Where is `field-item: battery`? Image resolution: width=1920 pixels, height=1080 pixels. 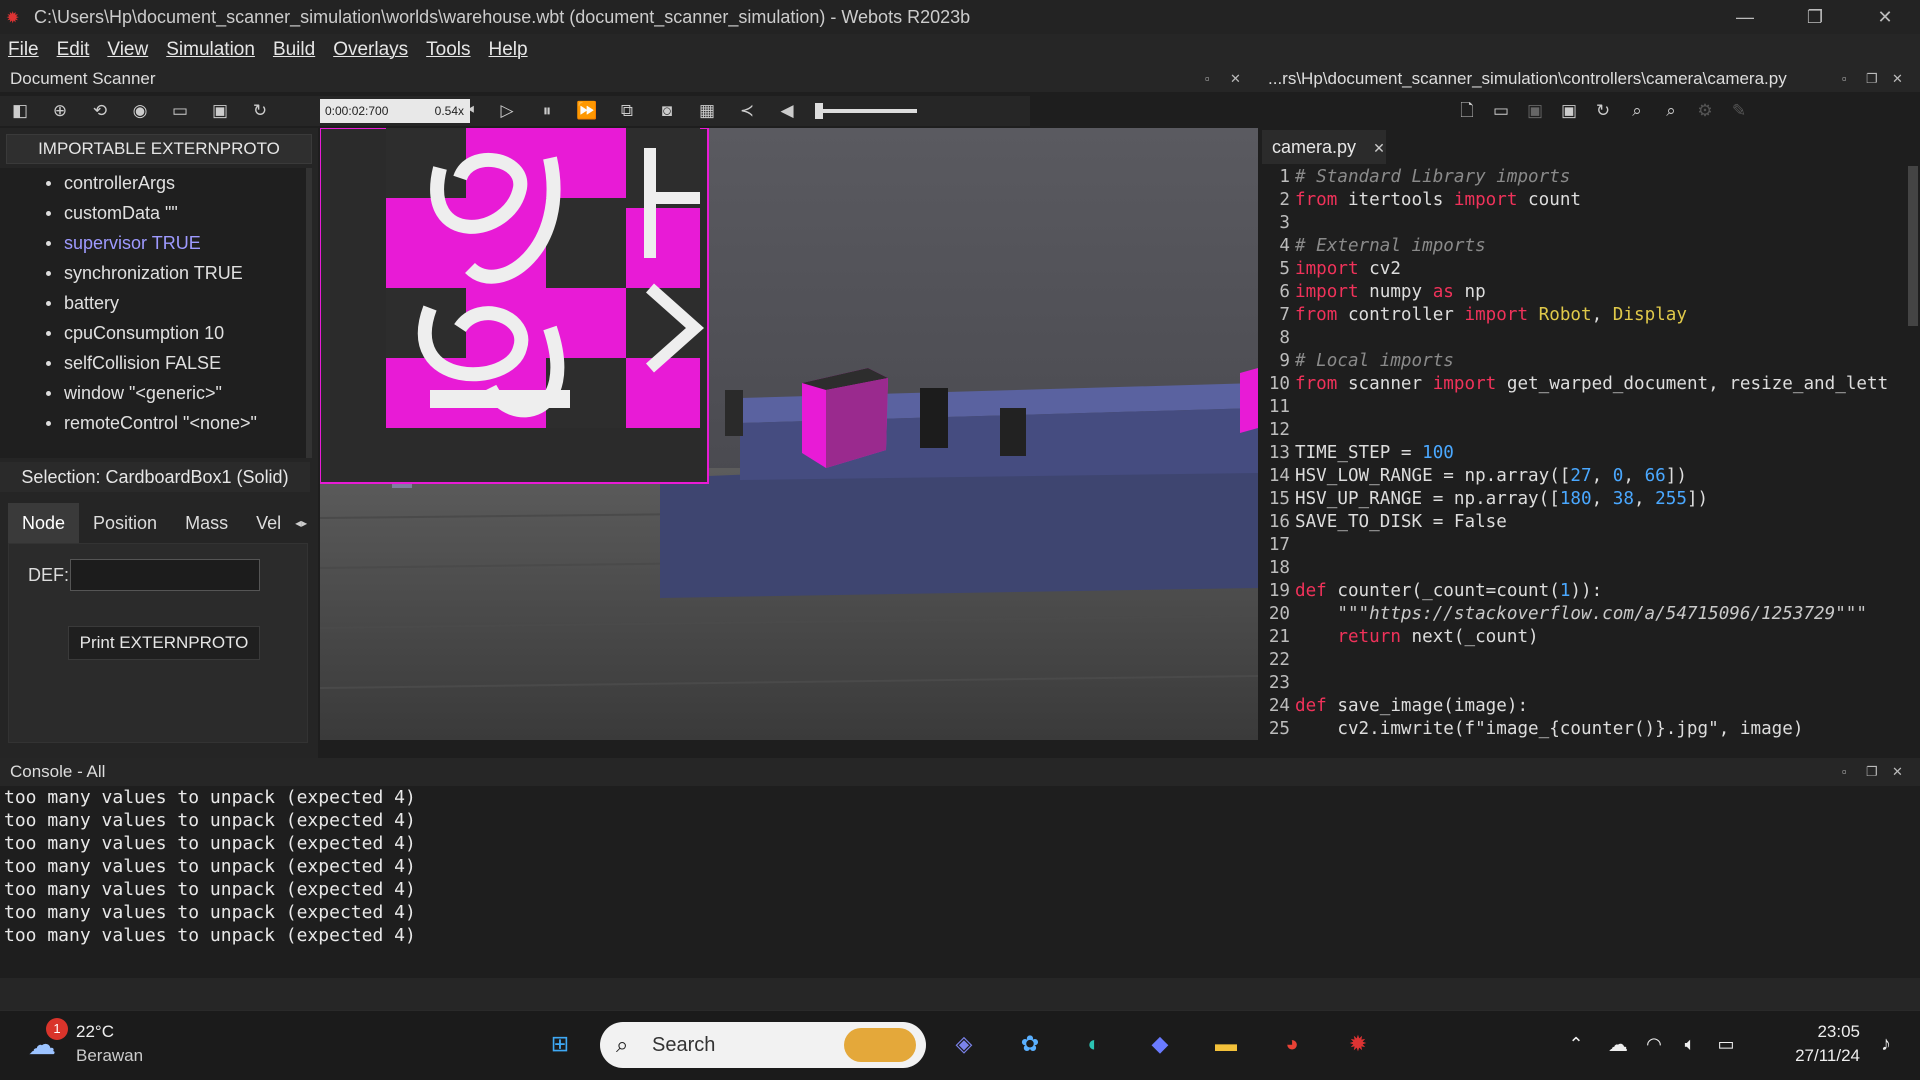
field-item: battery is located at coordinates (155, 303).